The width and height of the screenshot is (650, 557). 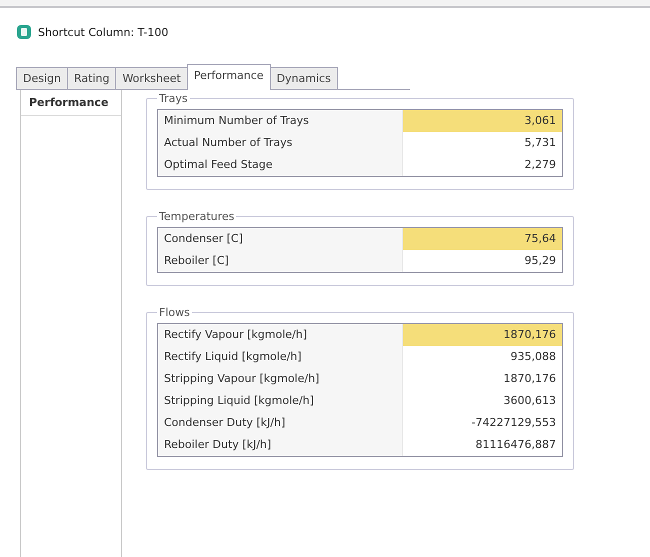 What do you see at coordinates (91, 78) in the screenshot?
I see `tab: Rating` at bounding box center [91, 78].